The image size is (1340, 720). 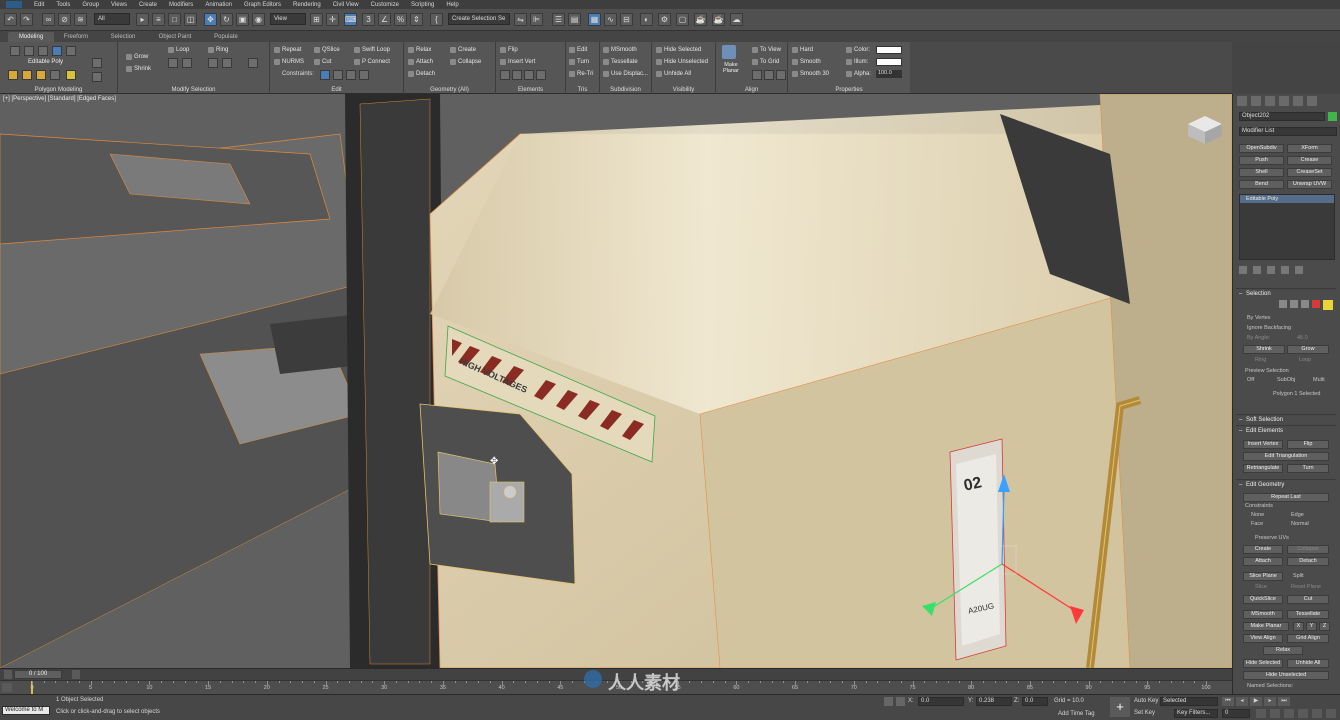 I want to click on fov-icon, so click(x=1303, y=713).